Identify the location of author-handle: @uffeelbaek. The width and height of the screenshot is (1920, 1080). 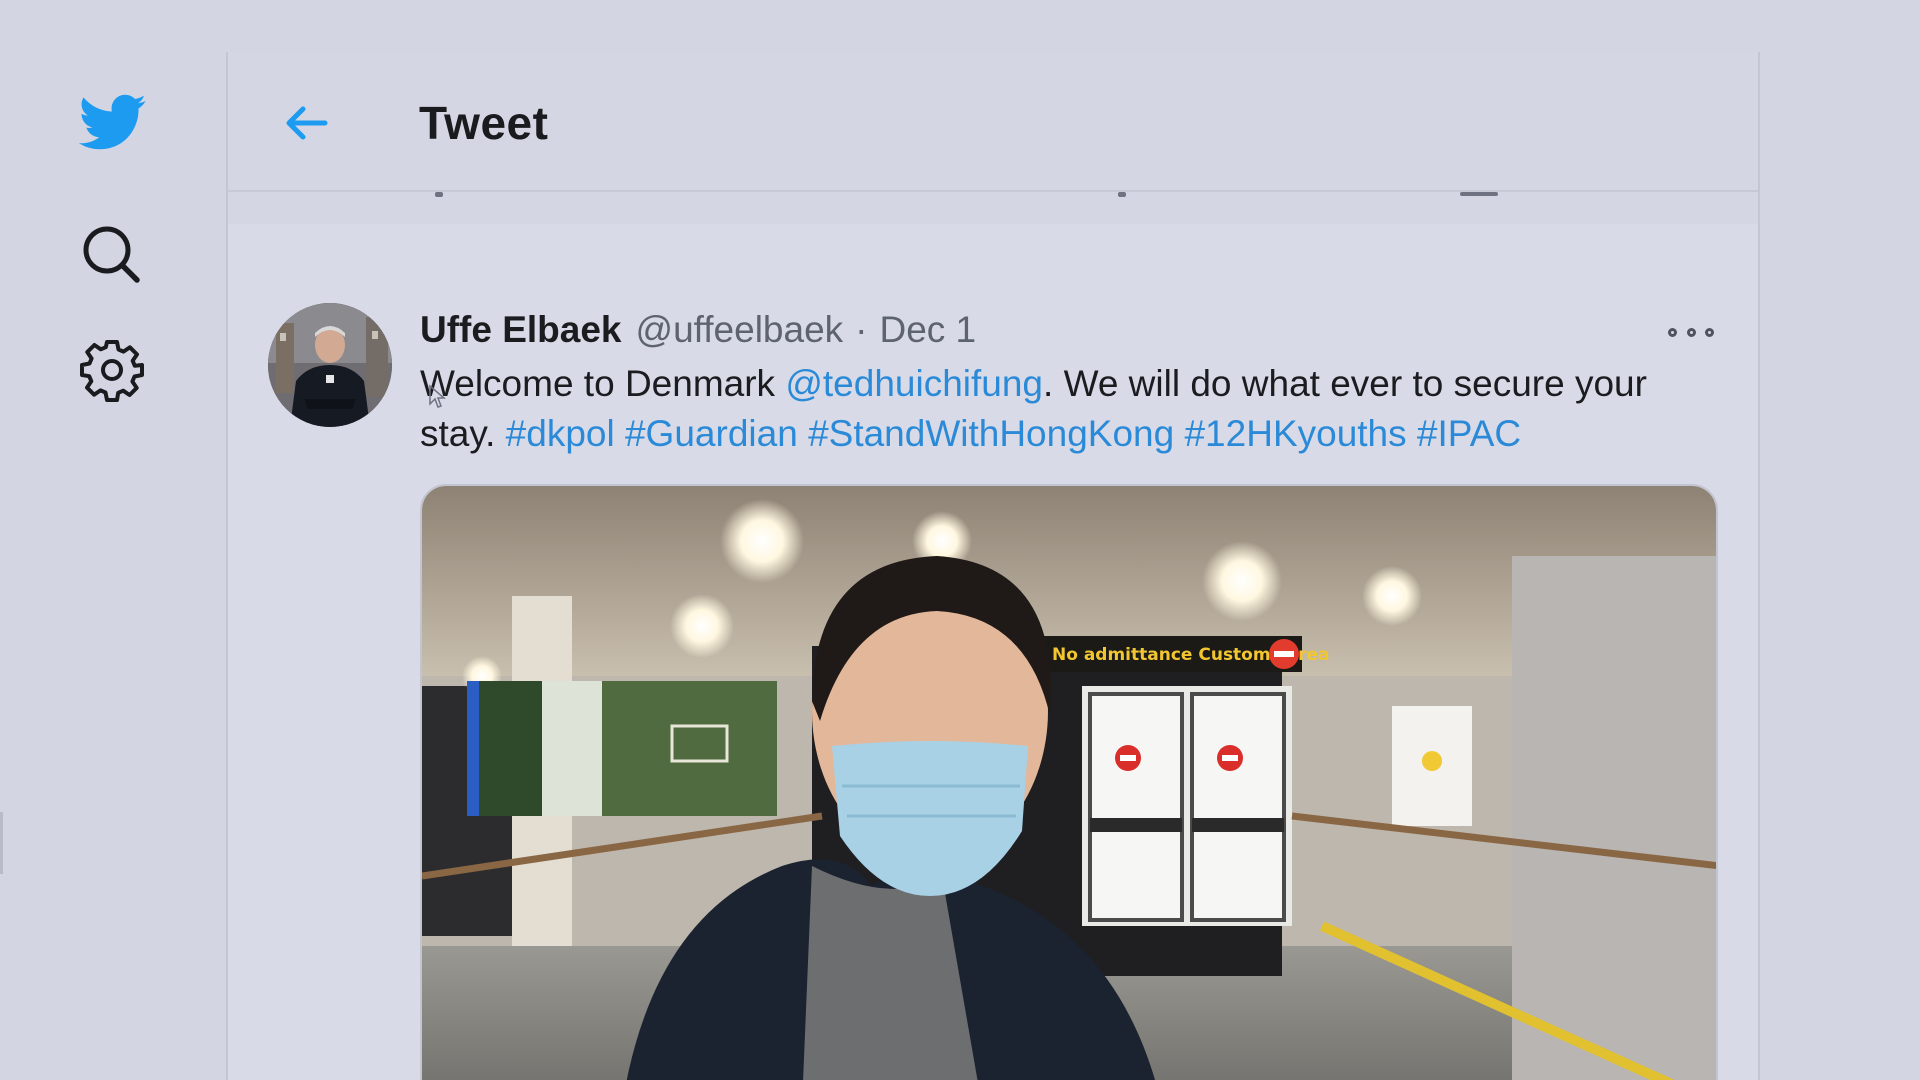
(740, 330).